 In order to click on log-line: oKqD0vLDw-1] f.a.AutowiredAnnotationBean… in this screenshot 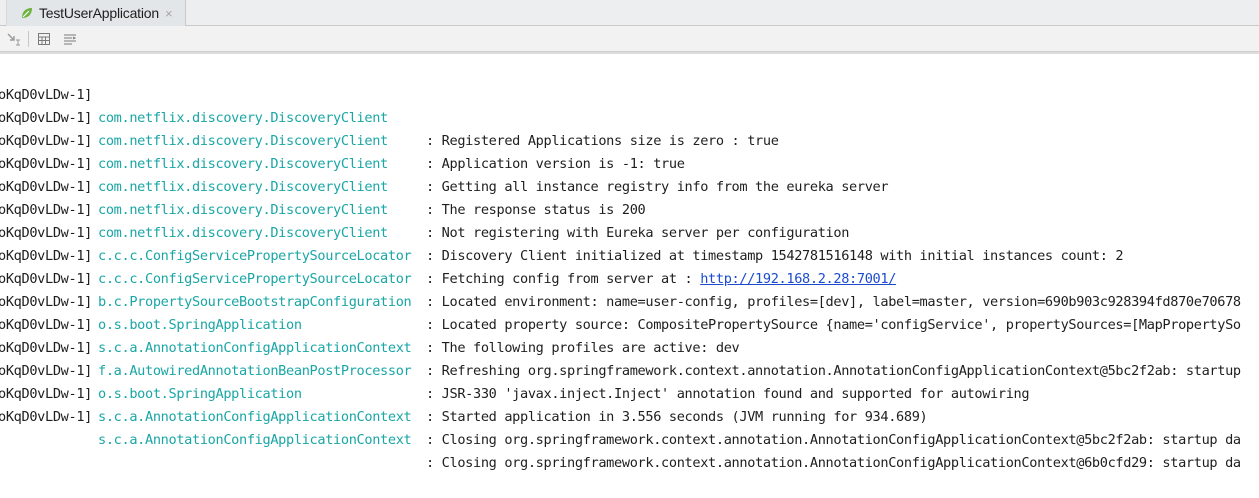, I will do `click(515, 358)`.